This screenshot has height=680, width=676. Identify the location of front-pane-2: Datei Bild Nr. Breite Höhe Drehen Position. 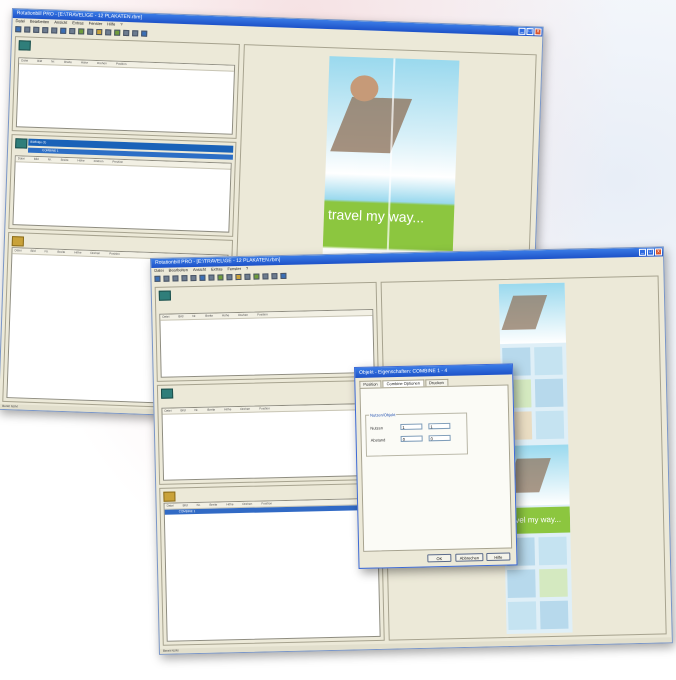
(269, 432).